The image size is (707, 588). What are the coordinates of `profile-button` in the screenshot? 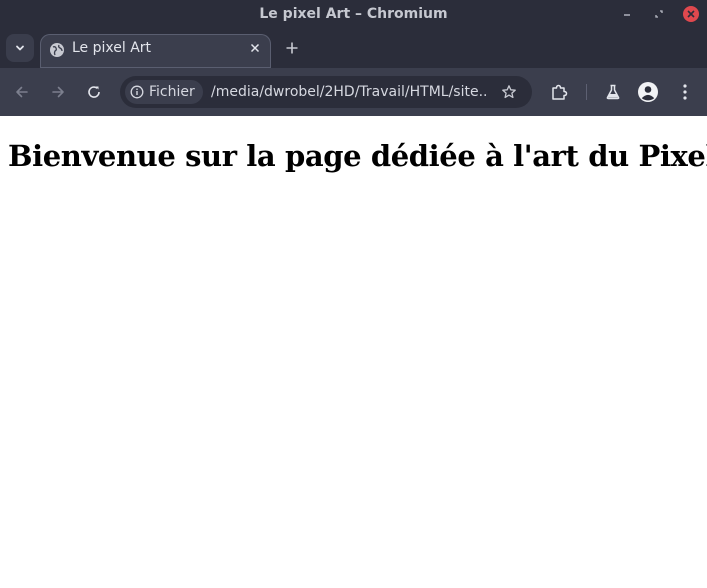 It's located at (648, 92).